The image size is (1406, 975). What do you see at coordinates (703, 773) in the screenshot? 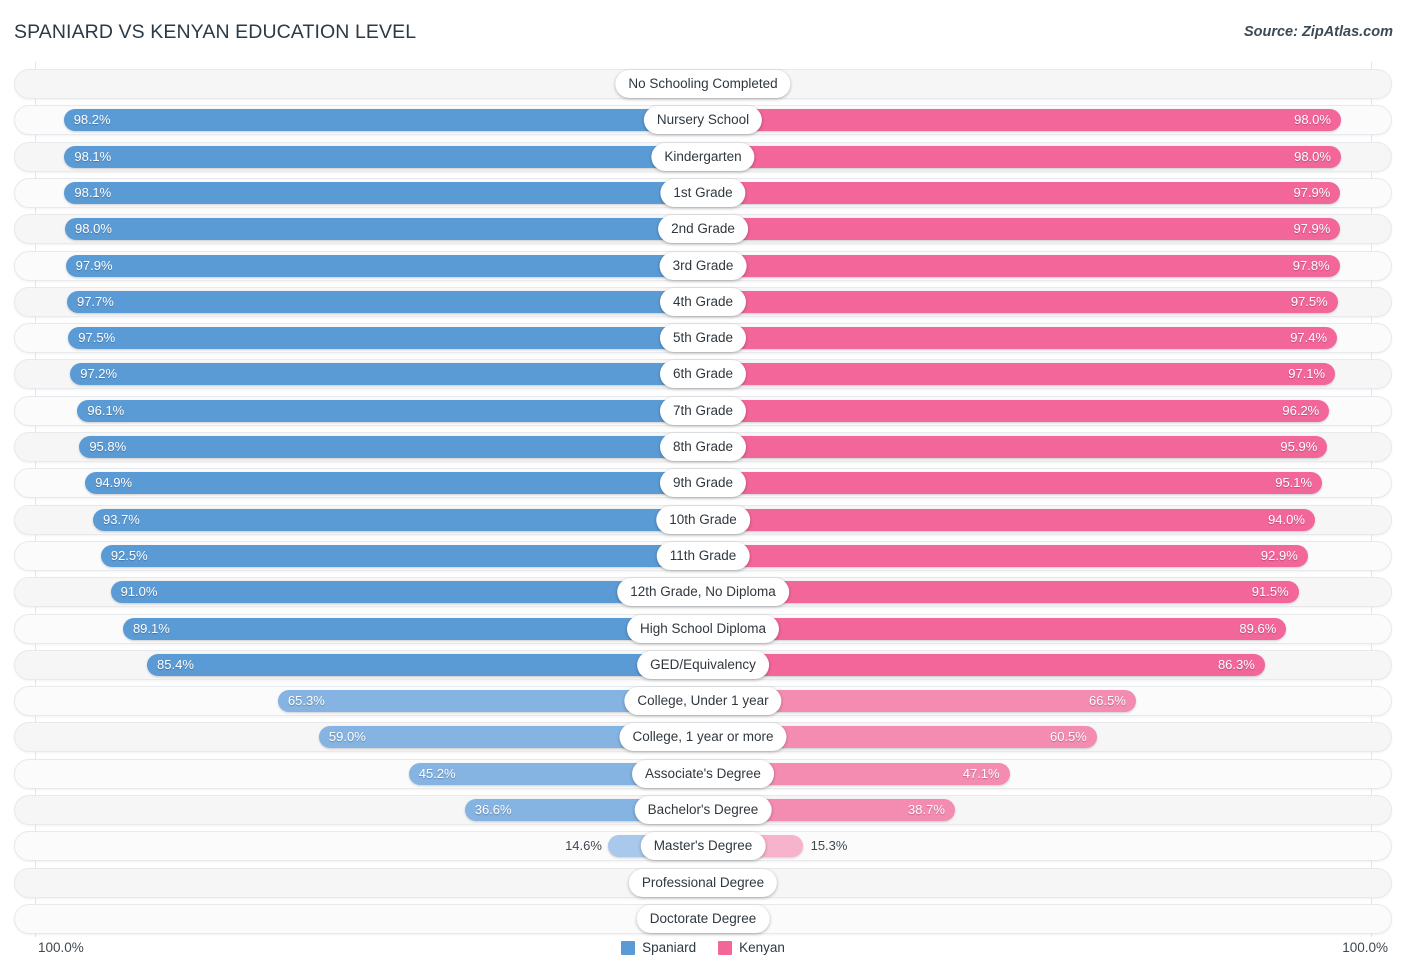
I see `chart-row: 45.2% 47.1% Associate's Degree` at bounding box center [703, 773].